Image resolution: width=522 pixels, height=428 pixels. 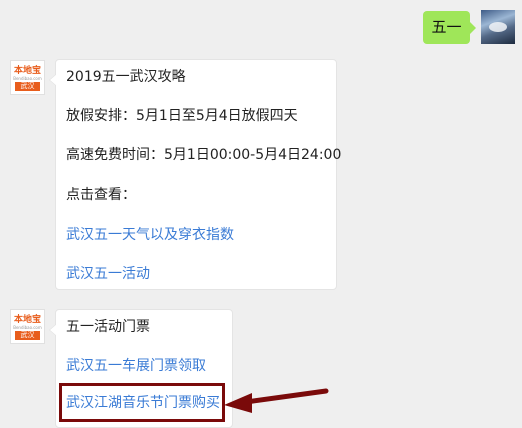 I want to click on events-link: 武汉五一活动, so click(x=108, y=274).